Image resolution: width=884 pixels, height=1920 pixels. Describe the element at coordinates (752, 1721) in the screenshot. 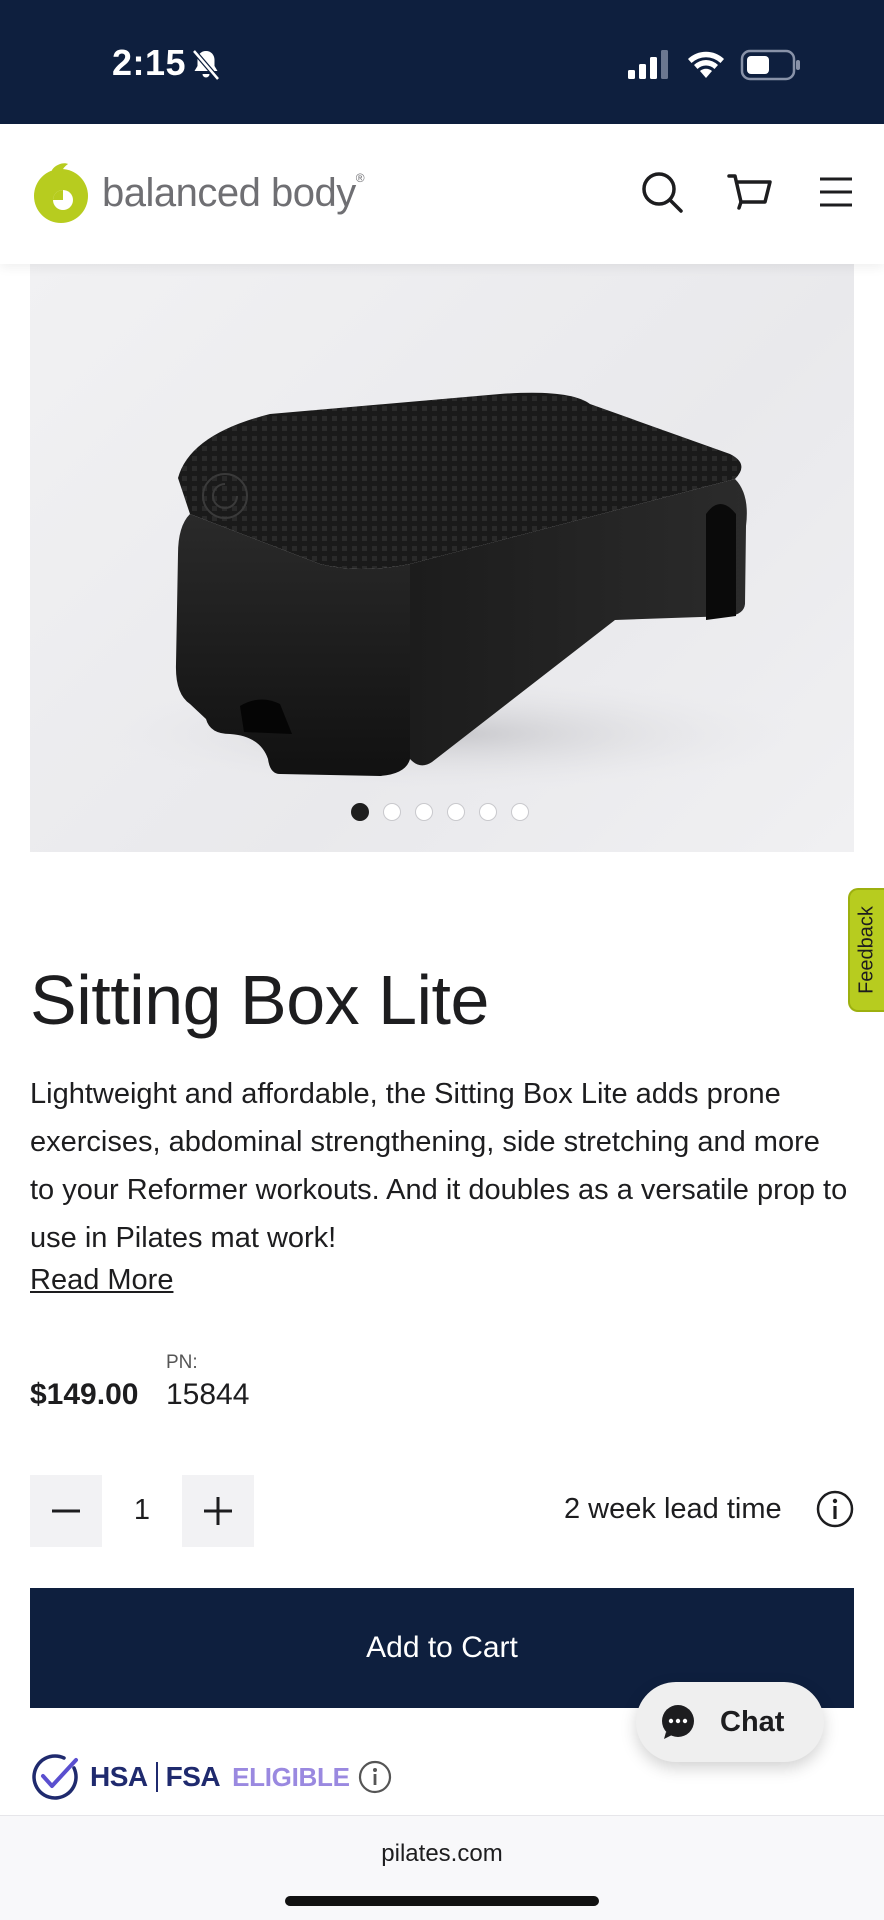

I see `chat-label: Chat` at that location.